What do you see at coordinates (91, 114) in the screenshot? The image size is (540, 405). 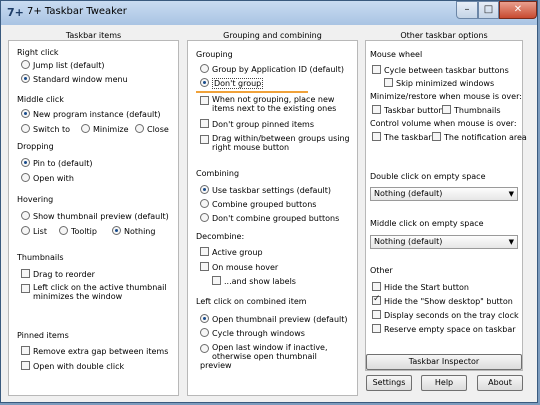 I see `radio-new-instance: New program instance (default)` at bounding box center [91, 114].